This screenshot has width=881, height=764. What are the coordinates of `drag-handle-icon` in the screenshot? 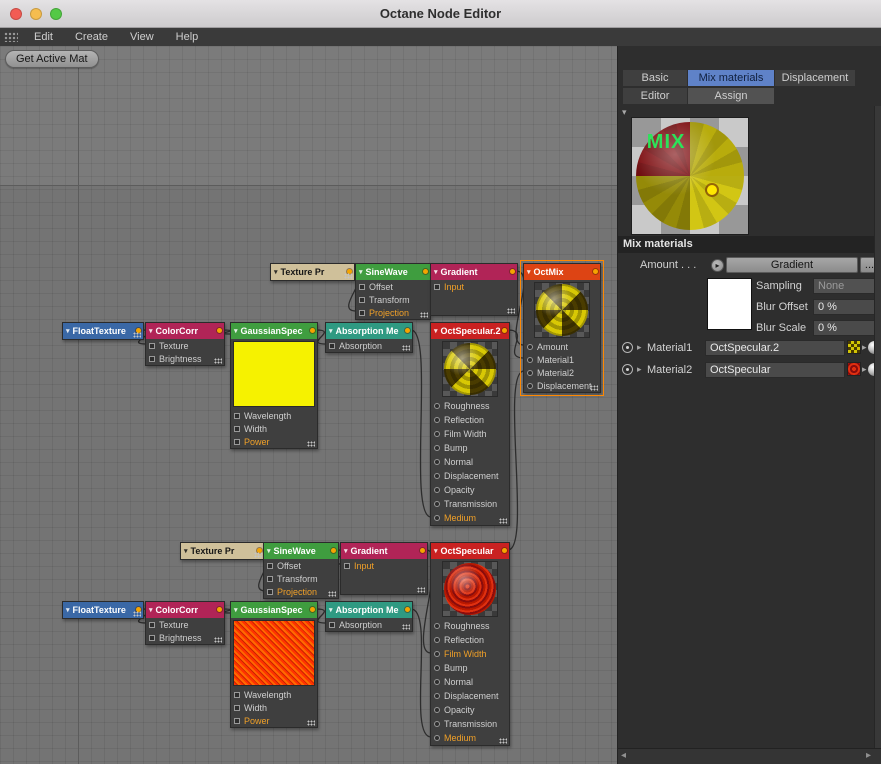 It's located at (11, 37).